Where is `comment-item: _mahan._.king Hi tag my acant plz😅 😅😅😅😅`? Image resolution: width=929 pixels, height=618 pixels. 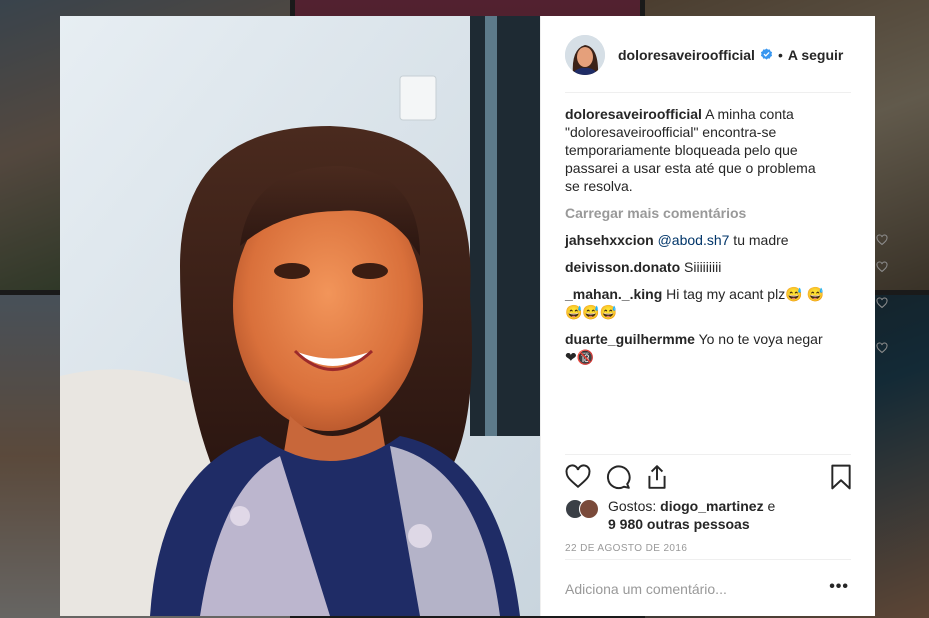 comment-item: _mahan._.king Hi tag my acant plz😅 😅😅😅😅 is located at coordinates (726, 303).